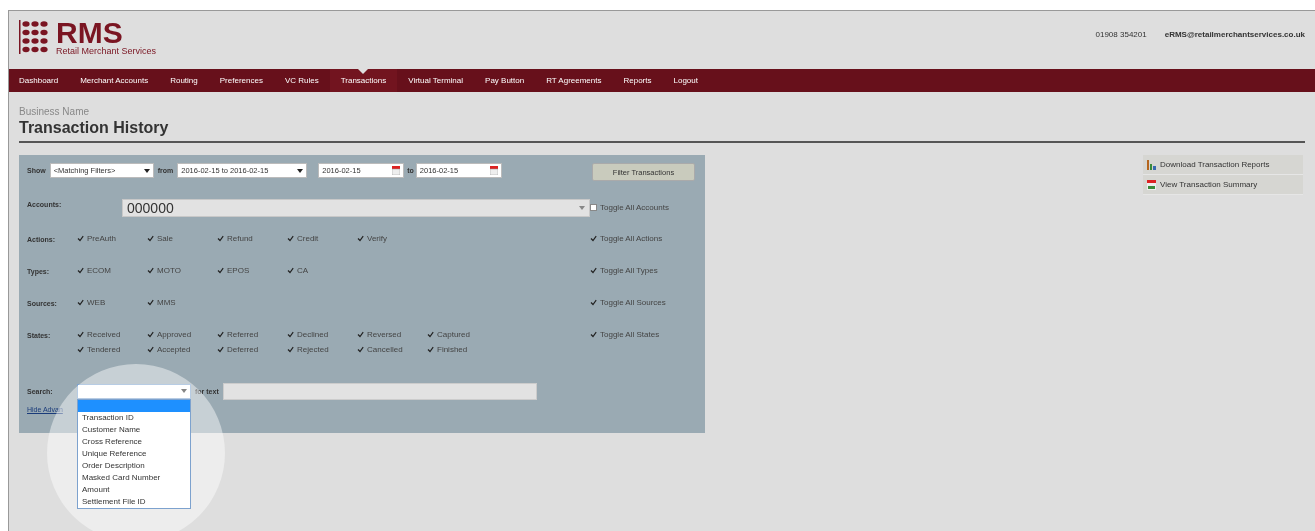  What do you see at coordinates (112, 238) in the screenshot?
I see `checkbox: PreAuth` at bounding box center [112, 238].